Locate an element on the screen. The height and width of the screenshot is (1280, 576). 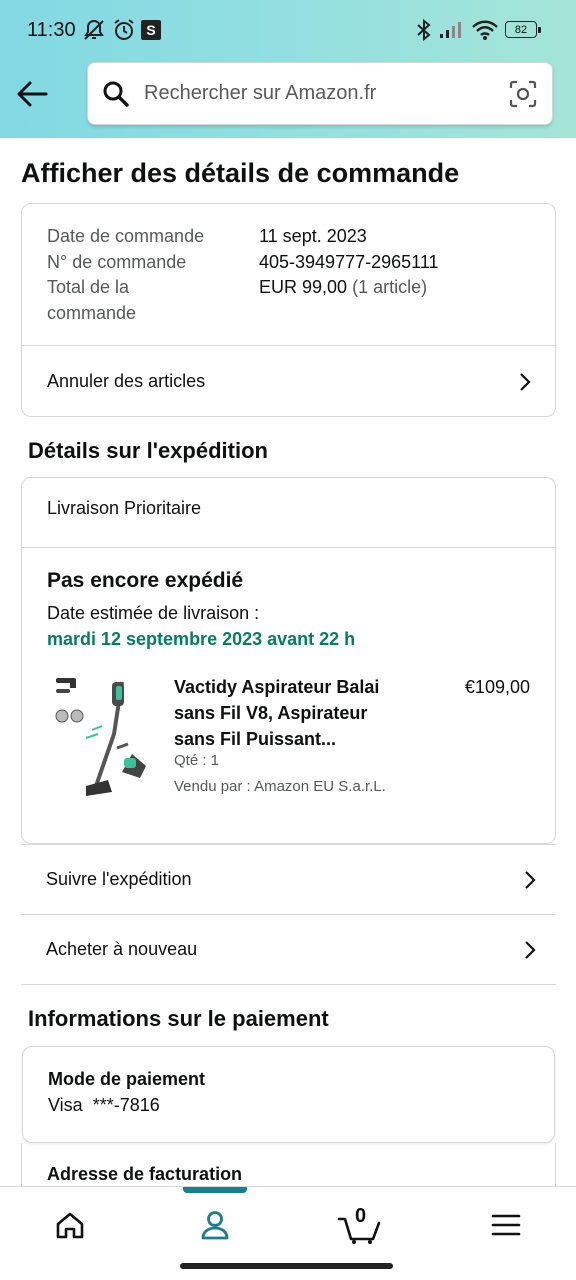
tab-account is located at coordinates (215, 1225).